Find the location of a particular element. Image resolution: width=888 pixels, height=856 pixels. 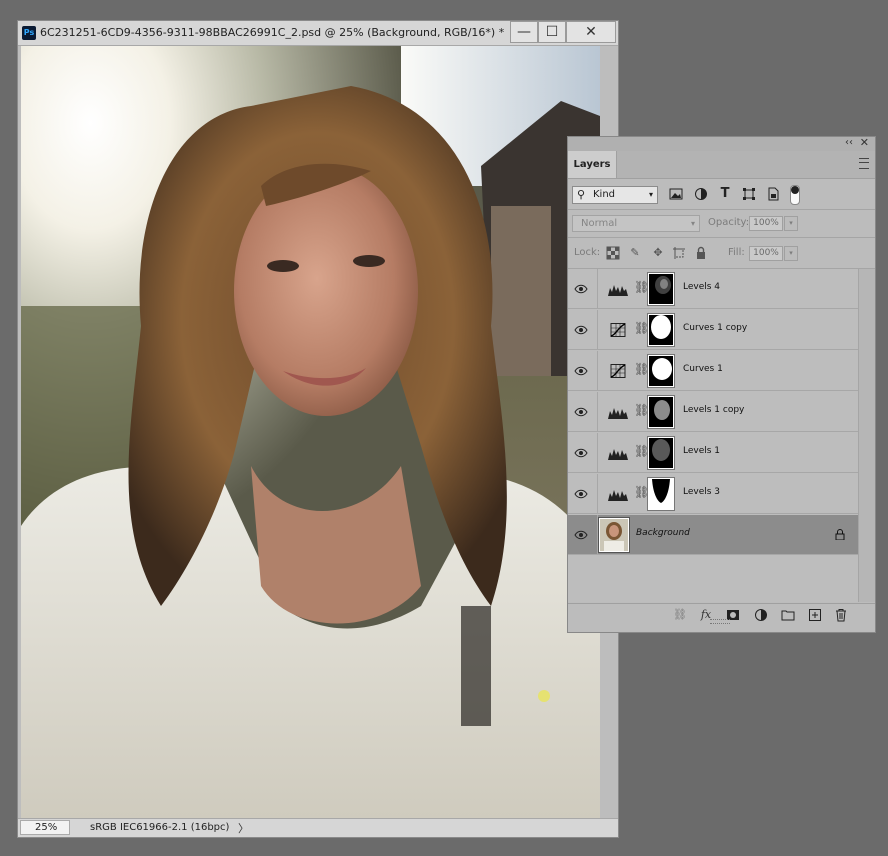

close-button: ✕ is located at coordinates (591, 32).